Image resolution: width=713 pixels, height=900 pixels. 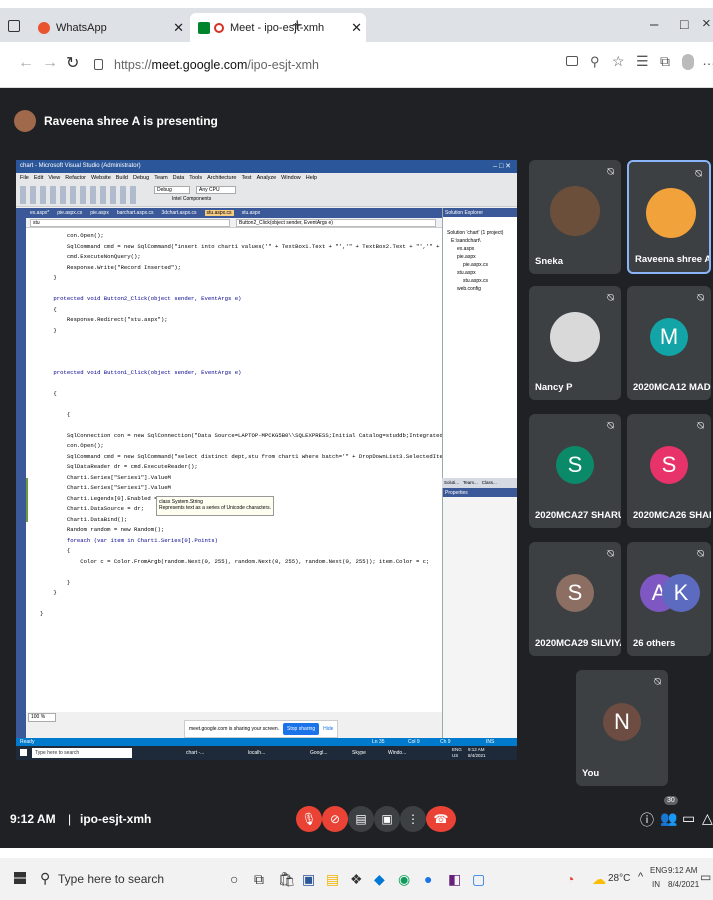 What do you see at coordinates (80, 195) in the screenshot?
I see `toolbar-icons` at bounding box center [80, 195].